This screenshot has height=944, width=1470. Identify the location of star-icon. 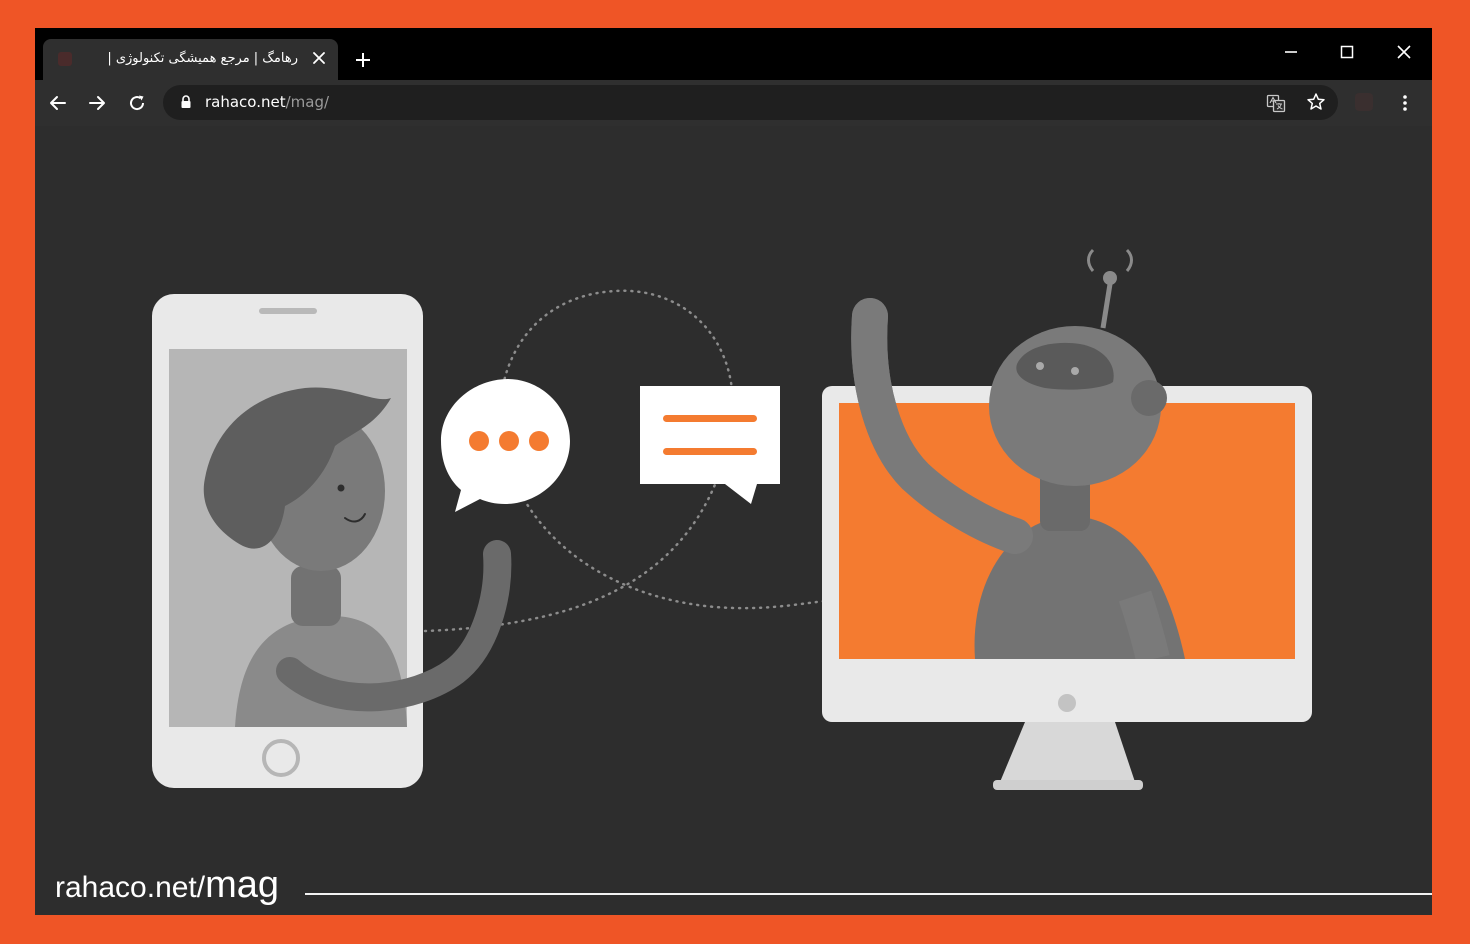
(1316, 102).